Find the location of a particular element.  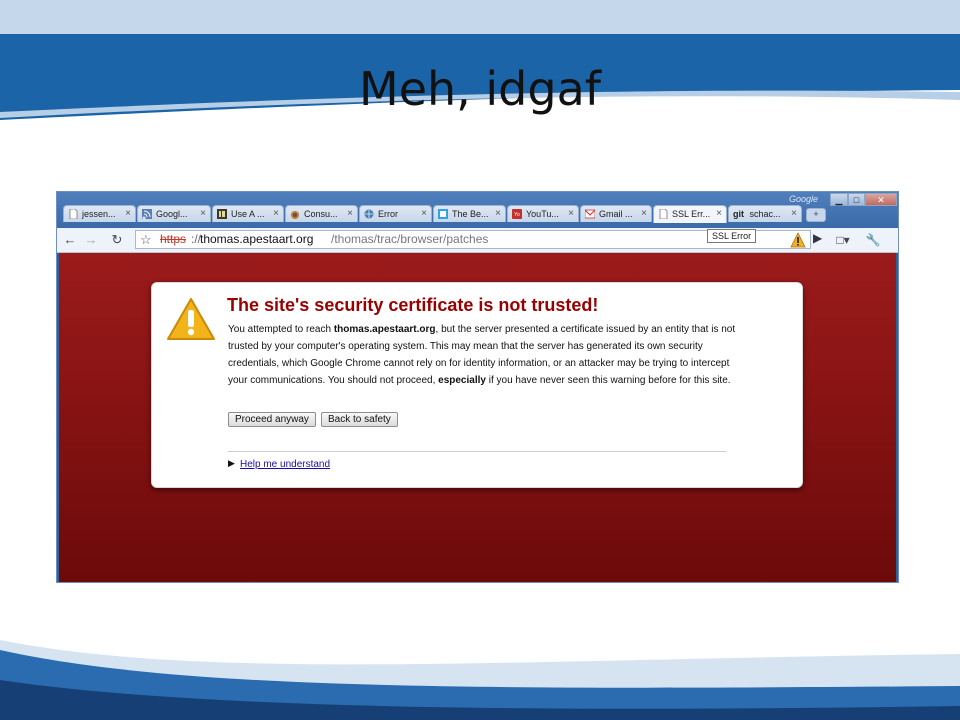

tab-jessen: jessen... × is located at coordinates (99, 213).